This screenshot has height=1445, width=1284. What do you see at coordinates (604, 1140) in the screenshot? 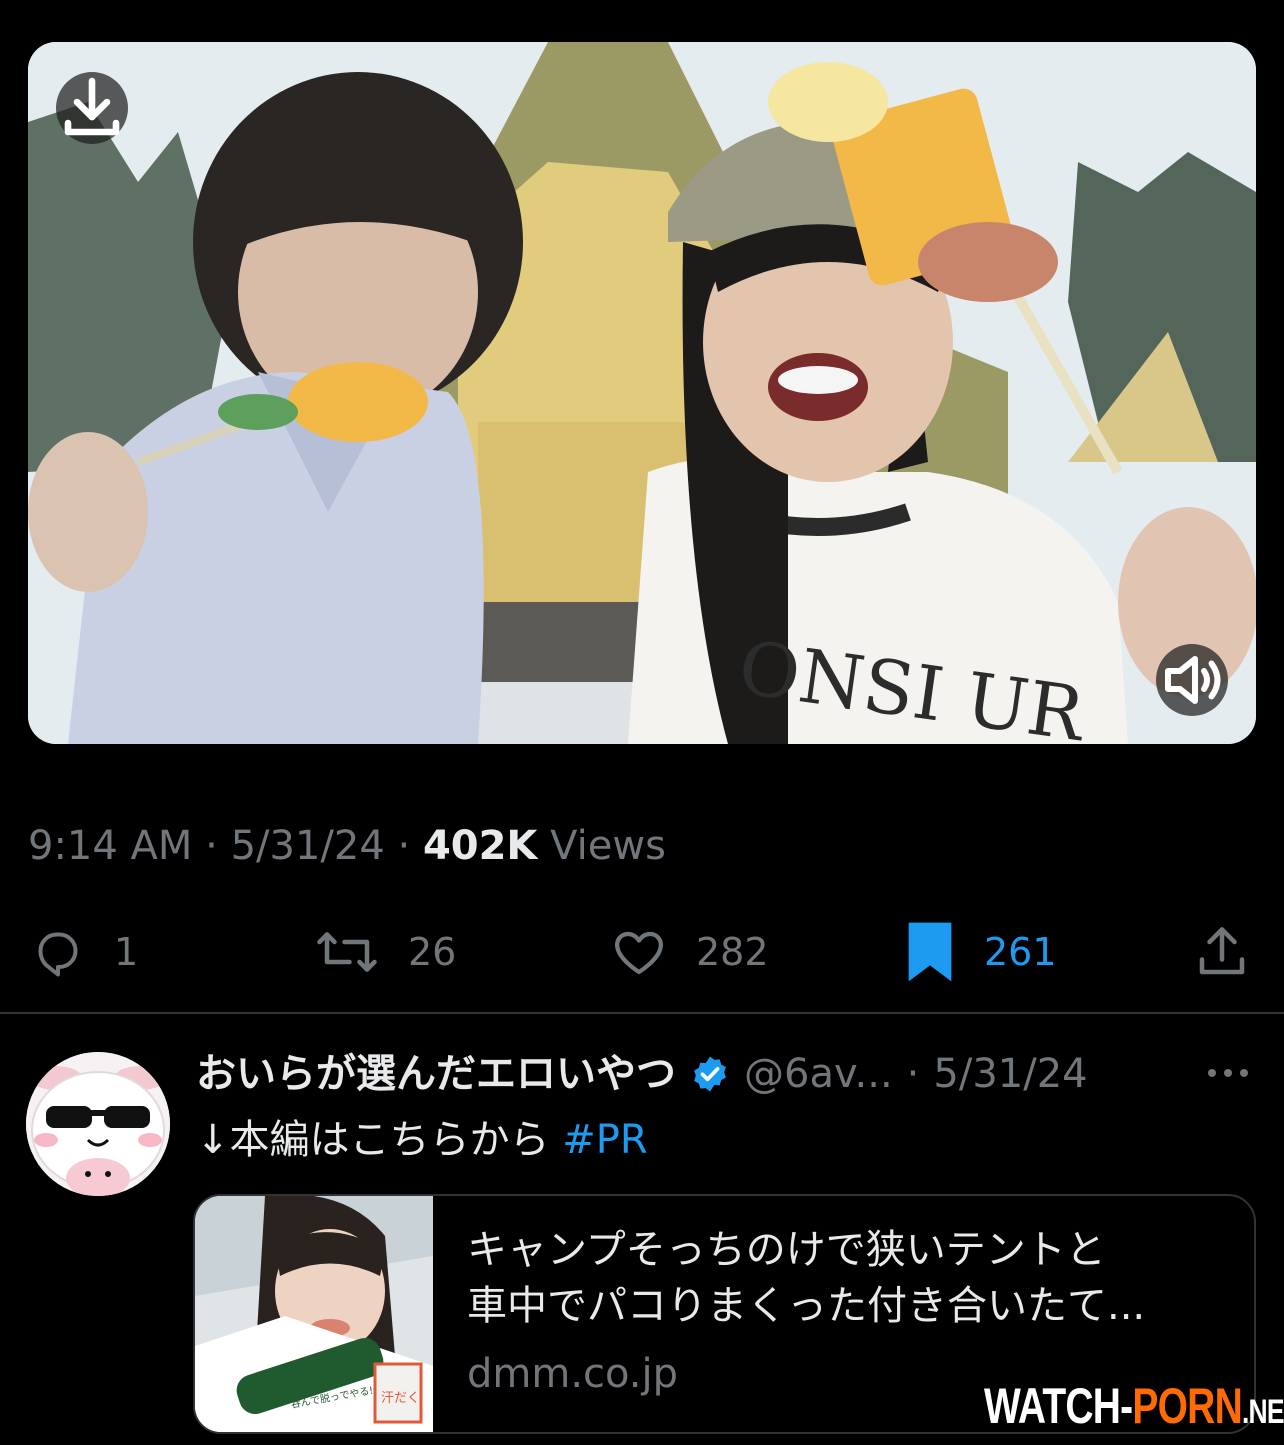
I see `hashtag-link: #PR` at bounding box center [604, 1140].